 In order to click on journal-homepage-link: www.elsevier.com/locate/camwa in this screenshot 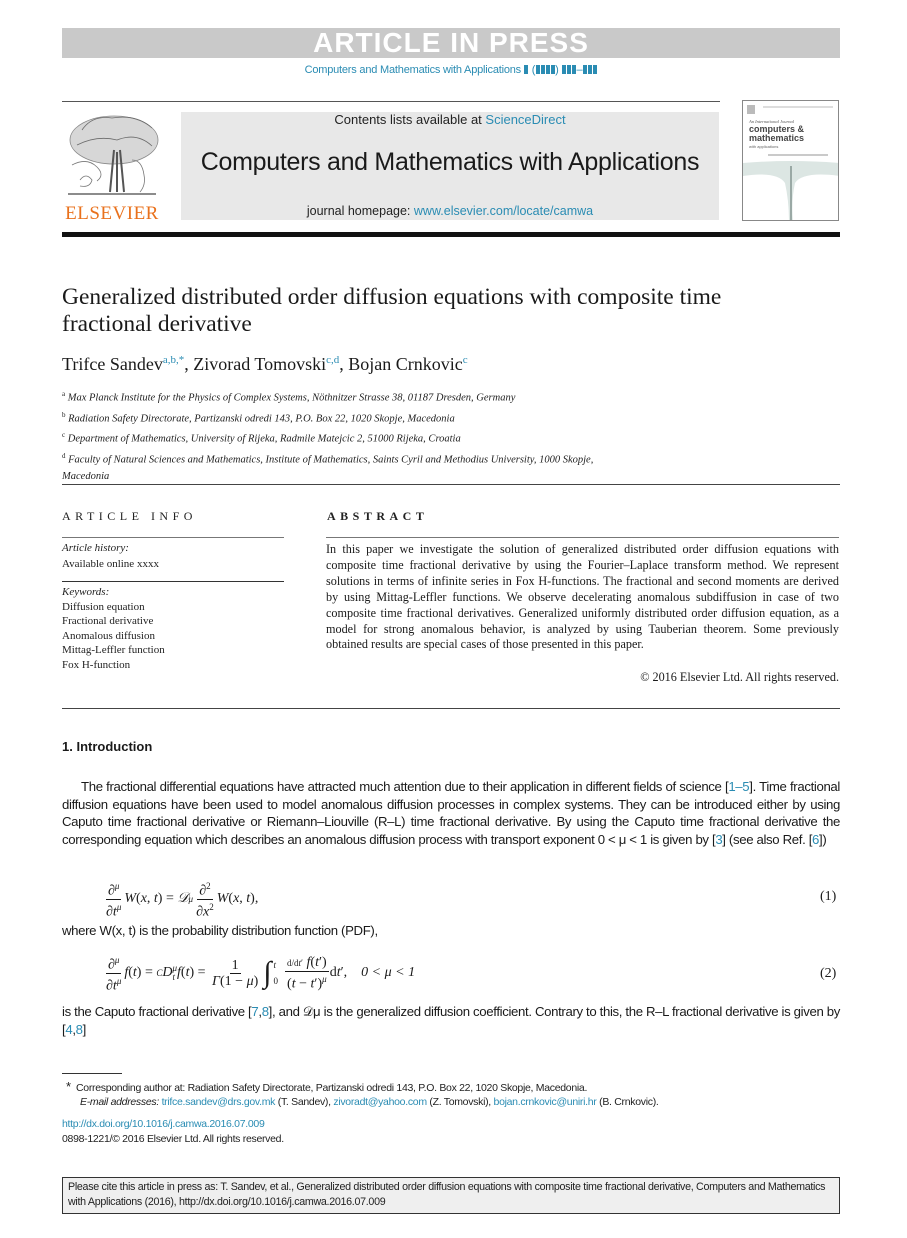, I will do `click(503, 211)`.